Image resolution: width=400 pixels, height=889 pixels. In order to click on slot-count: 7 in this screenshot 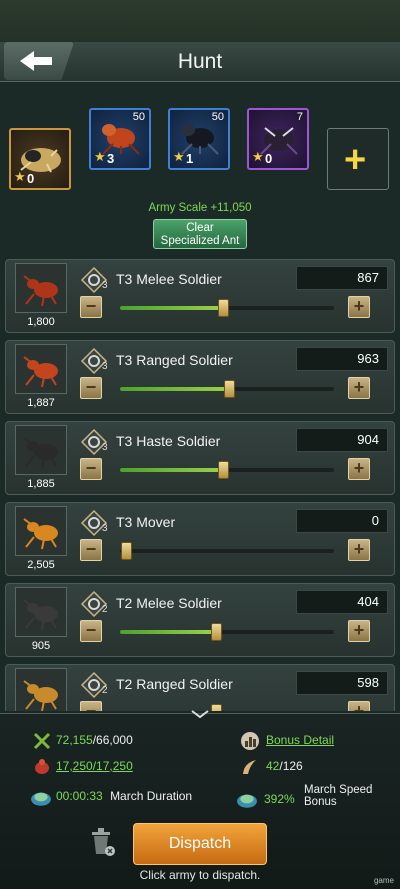, I will do `click(299, 117)`.